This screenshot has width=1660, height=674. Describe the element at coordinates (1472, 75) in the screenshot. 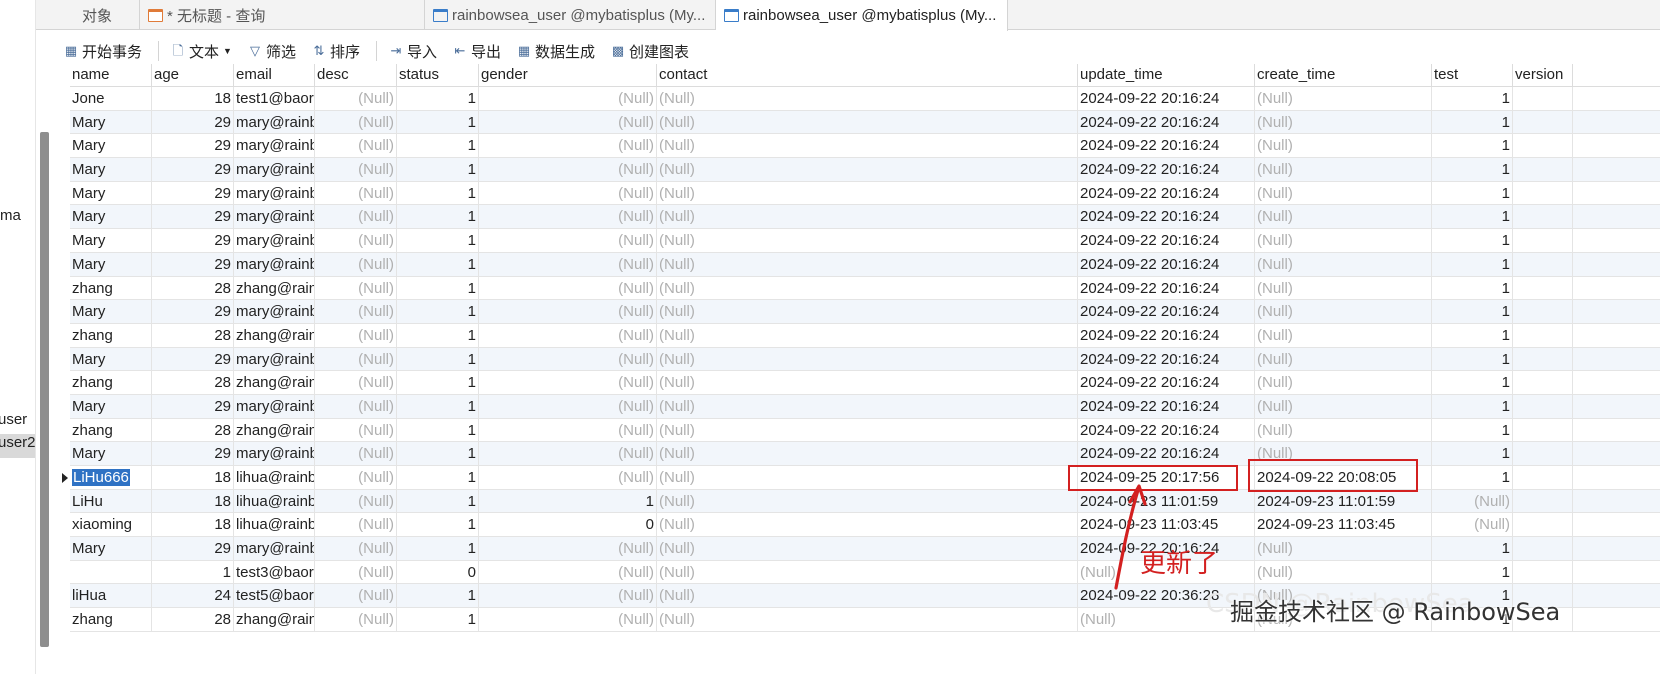

I see `column-header-9: test` at that location.